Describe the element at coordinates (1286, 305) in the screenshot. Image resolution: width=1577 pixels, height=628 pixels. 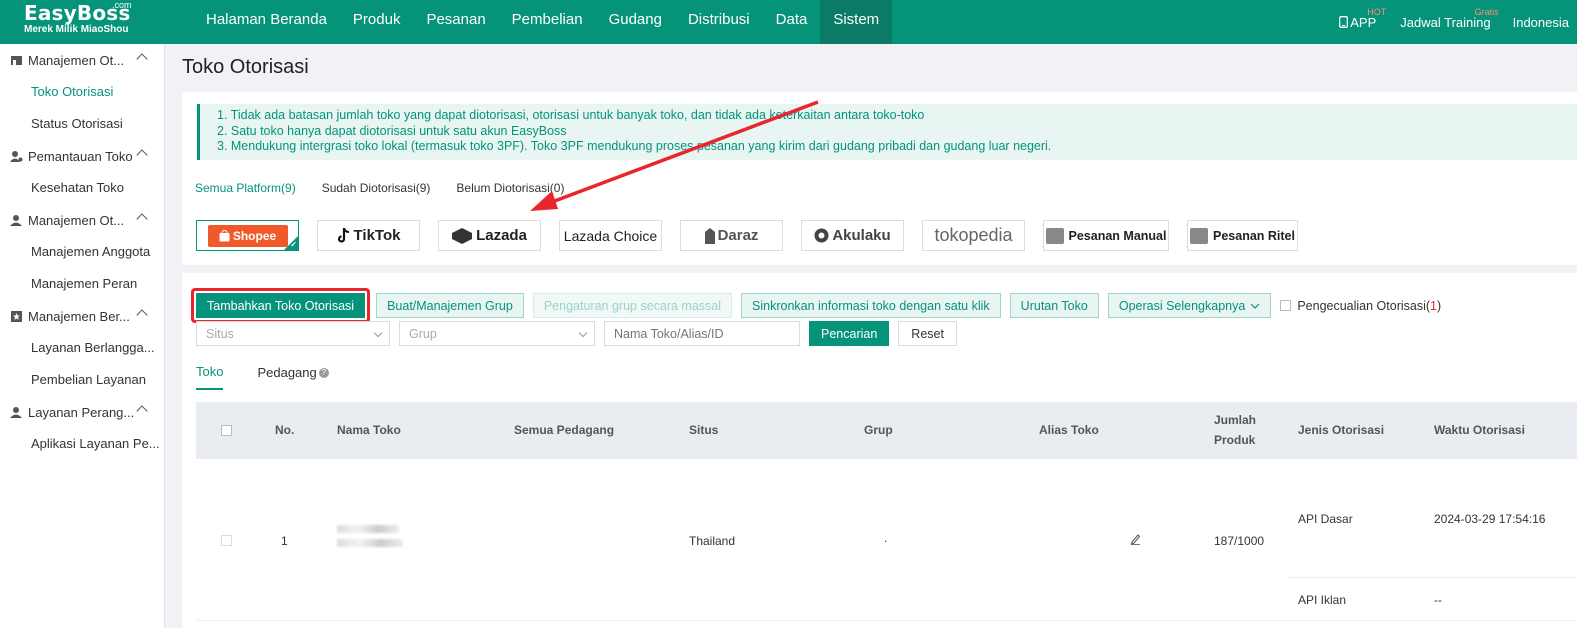
I see `checkbox` at that location.